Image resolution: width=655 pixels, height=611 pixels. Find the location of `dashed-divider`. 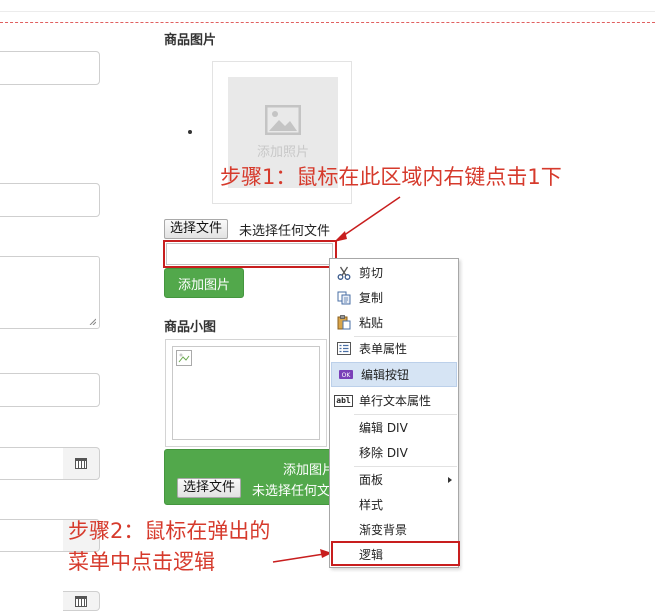

dashed-divider is located at coordinates (327, 22).